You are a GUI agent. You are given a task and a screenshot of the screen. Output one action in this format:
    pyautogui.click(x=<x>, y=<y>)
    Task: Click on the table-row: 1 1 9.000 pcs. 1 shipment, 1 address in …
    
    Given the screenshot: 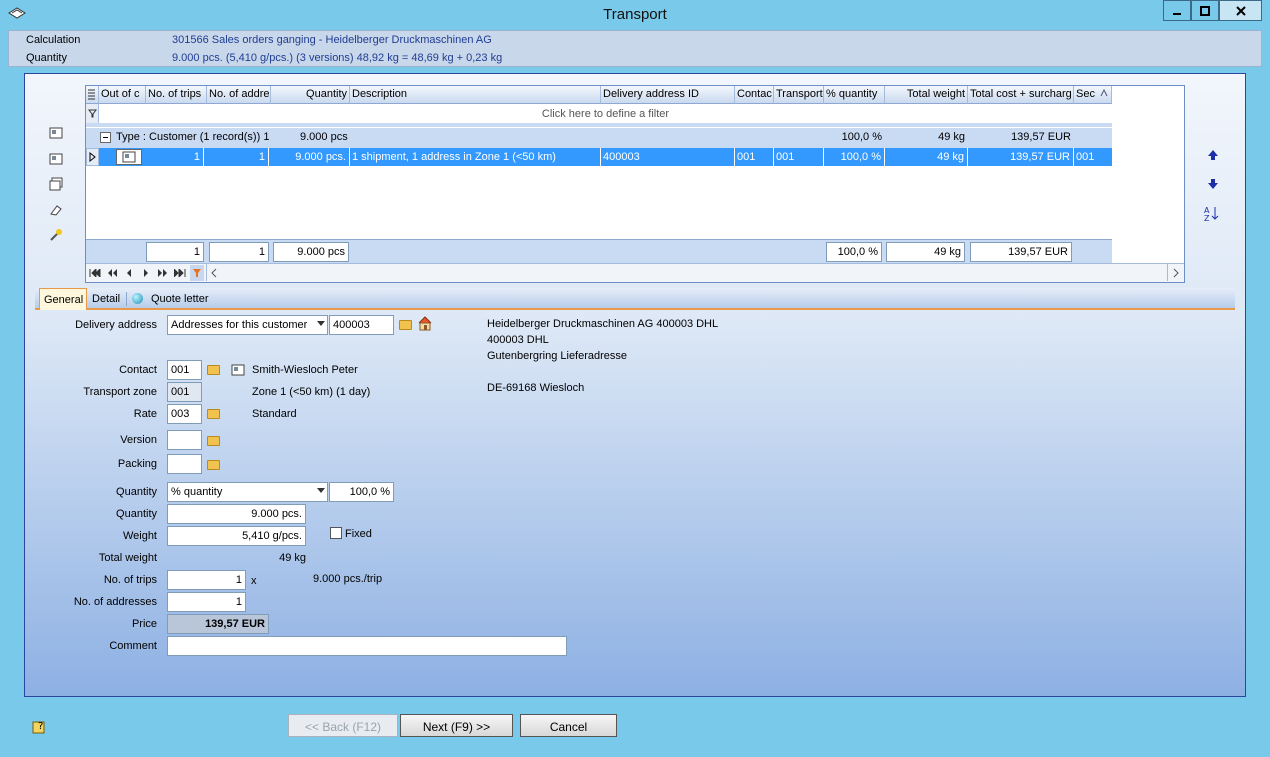 What is the action you would take?
    pyautogui.click(x=605, y=157)
    